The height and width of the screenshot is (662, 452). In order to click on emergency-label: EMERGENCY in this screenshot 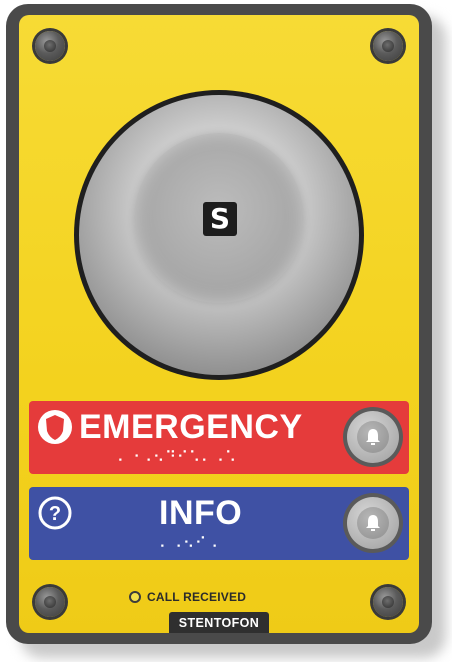, I will do `click(191, 427)`.